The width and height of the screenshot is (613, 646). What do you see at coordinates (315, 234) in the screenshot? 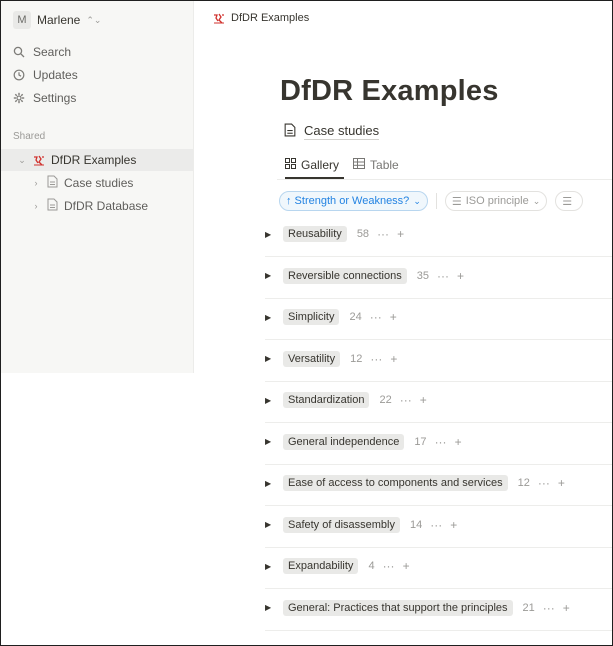
I see `group-tag: Reusability` at bounding box center [315, 234].